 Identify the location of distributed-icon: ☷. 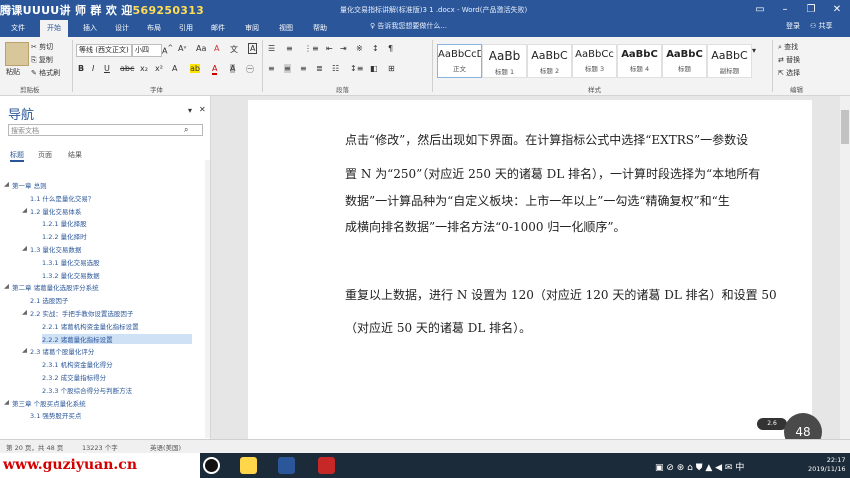
(335, 68).